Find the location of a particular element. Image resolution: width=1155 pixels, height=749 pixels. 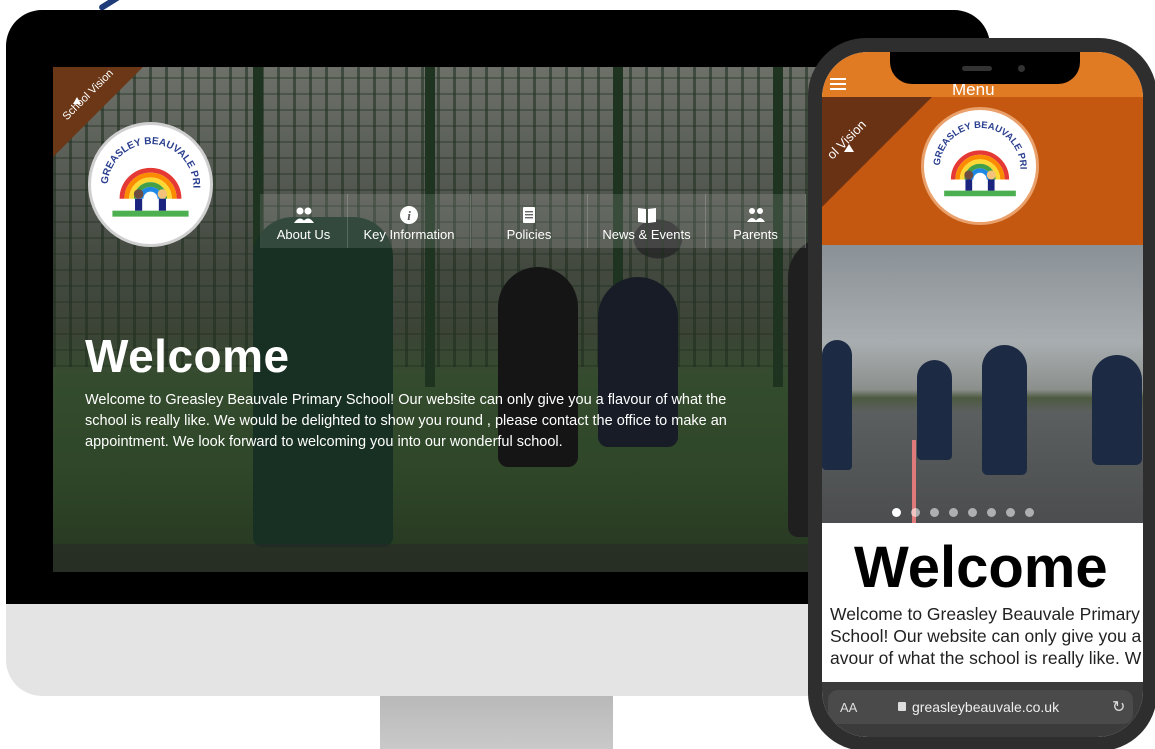

welcome-line: School! Our website can only give you a is located at coordinates (986, 636).